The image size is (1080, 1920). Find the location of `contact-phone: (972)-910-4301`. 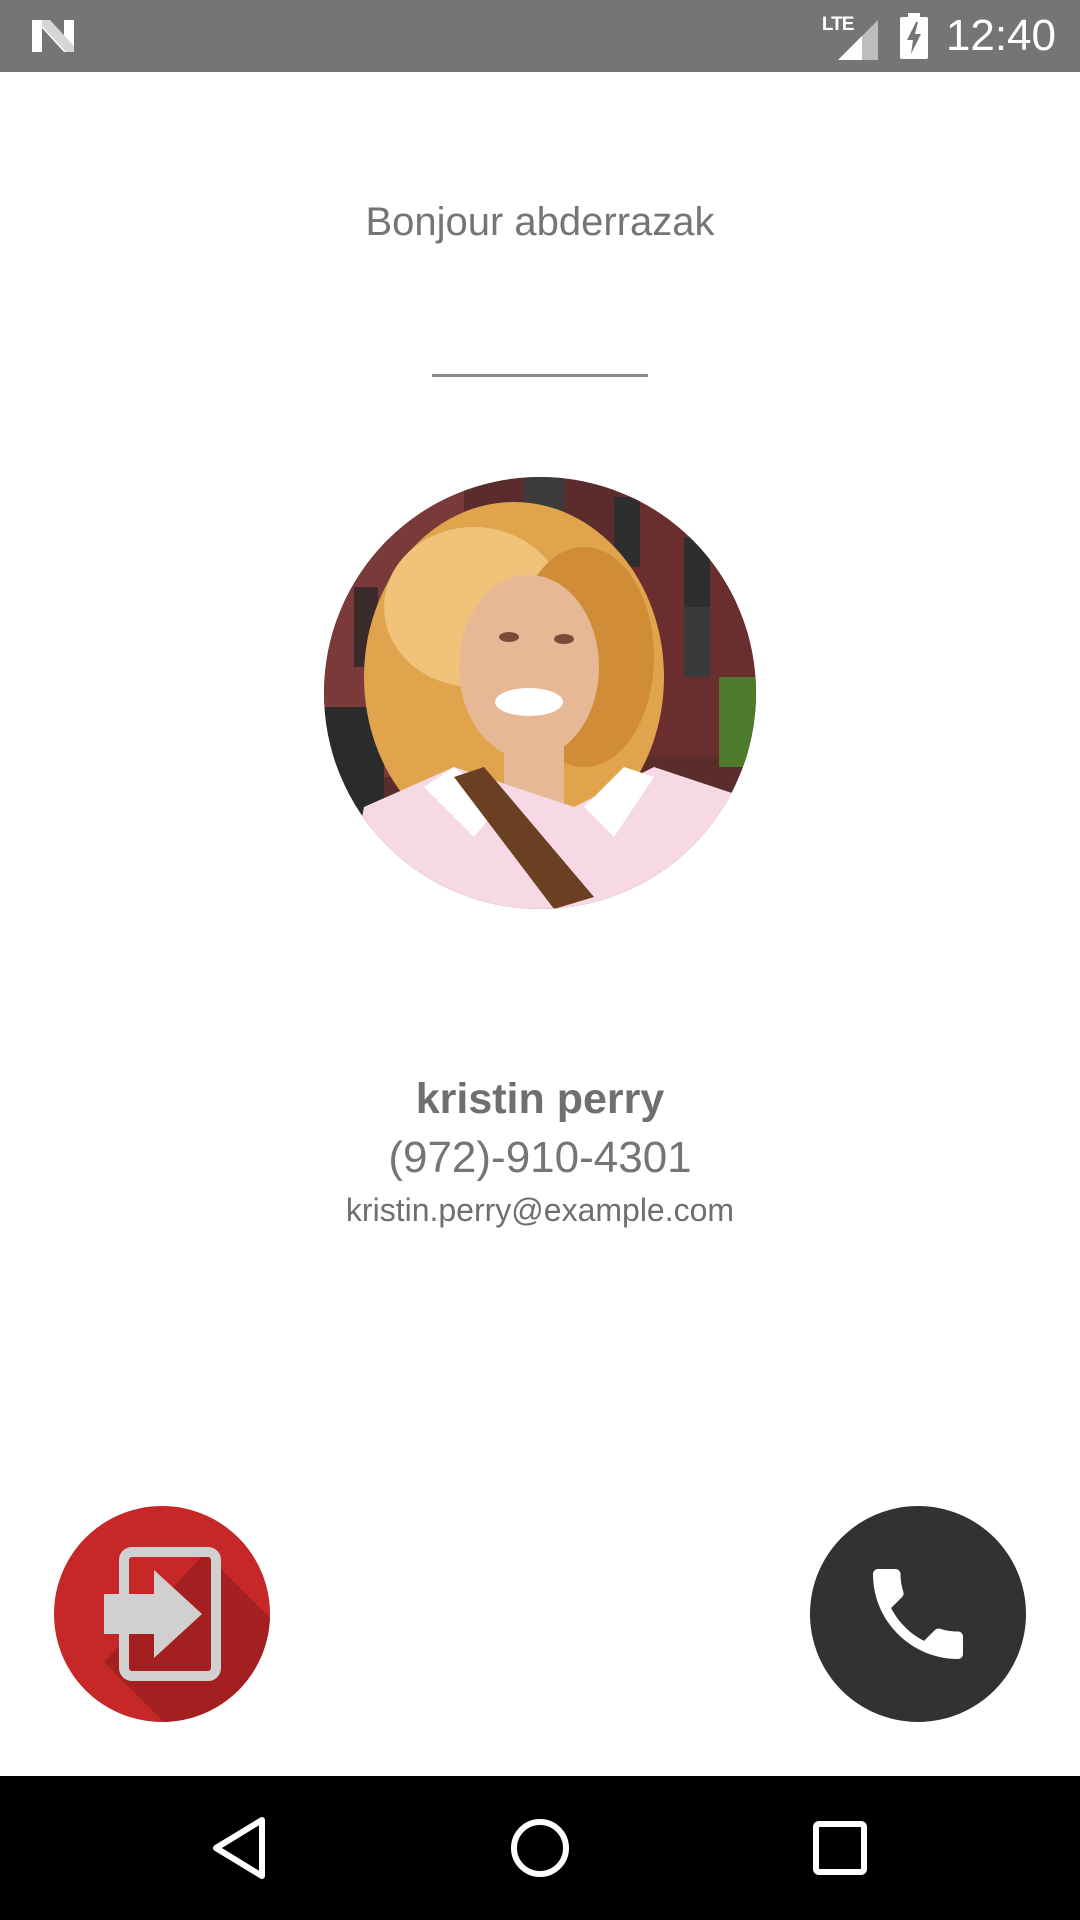

contact-phone: (972)-910-4301 is located at coordinates (540, 1157).